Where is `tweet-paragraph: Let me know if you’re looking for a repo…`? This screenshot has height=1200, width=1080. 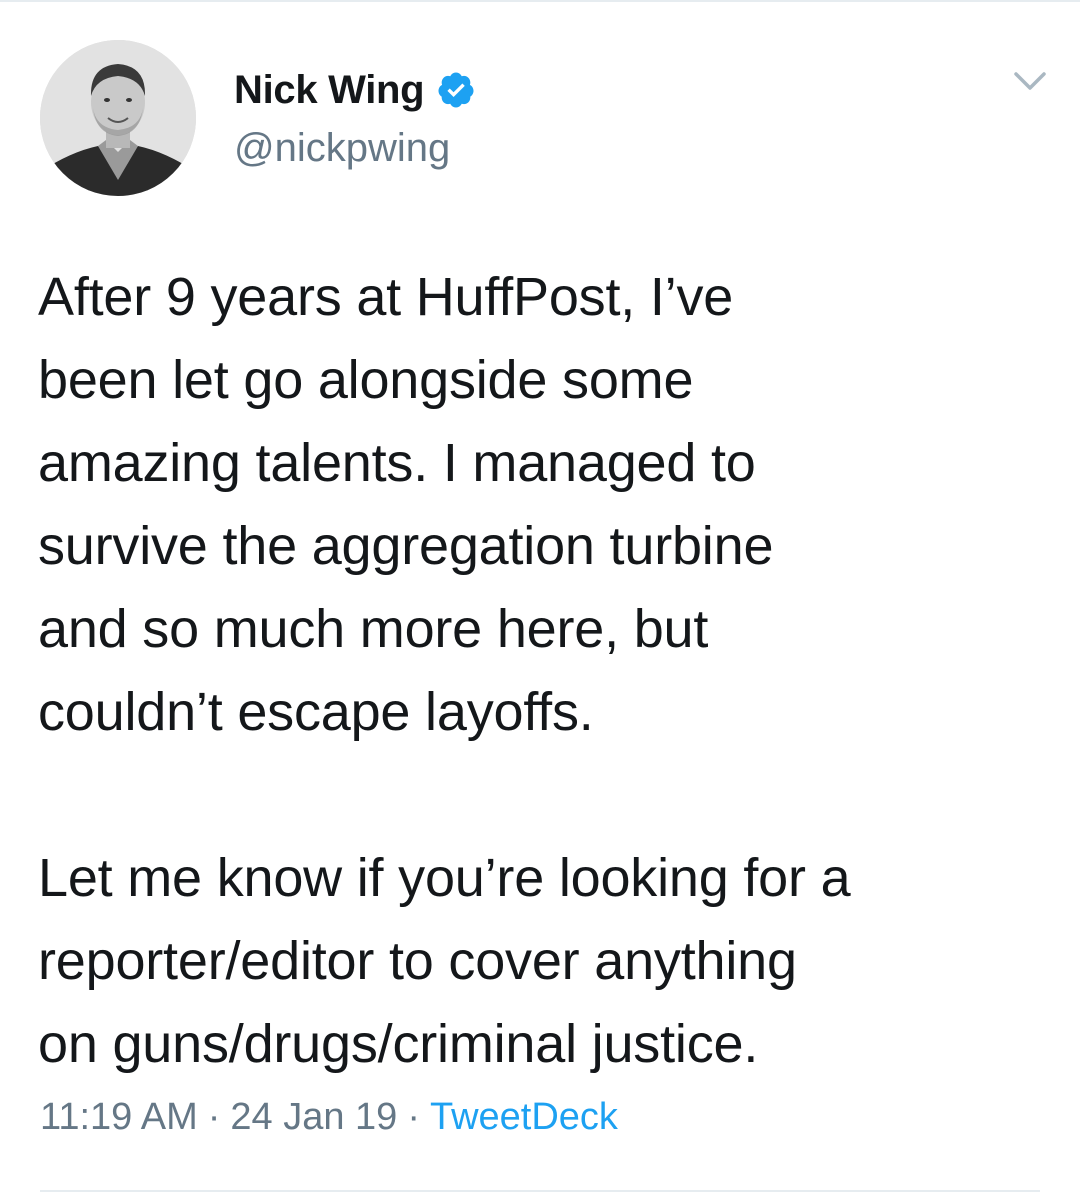
tweet-paragraph: Let me know if you’re looking for a repo… is located at coordinates (444, 961).